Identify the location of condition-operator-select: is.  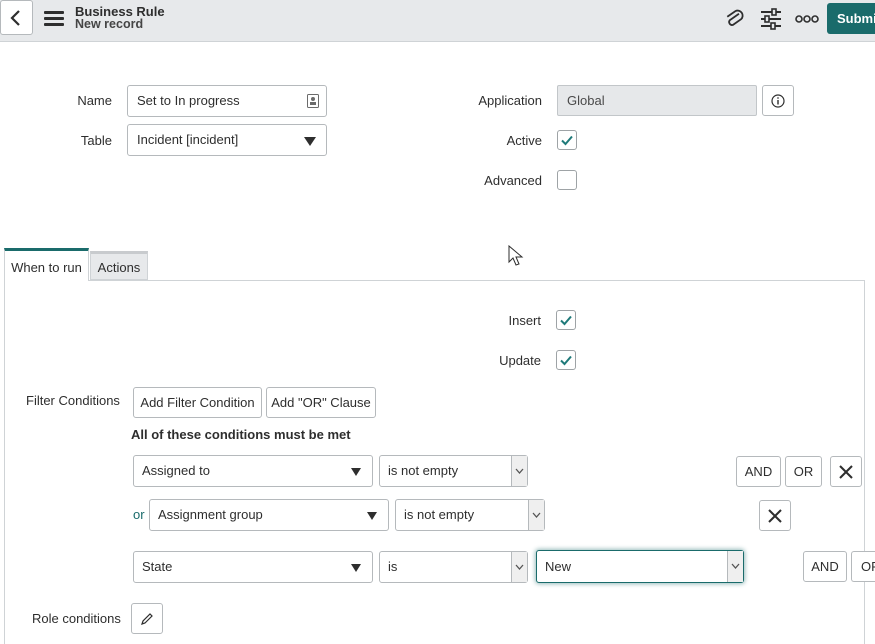
(453, 567).